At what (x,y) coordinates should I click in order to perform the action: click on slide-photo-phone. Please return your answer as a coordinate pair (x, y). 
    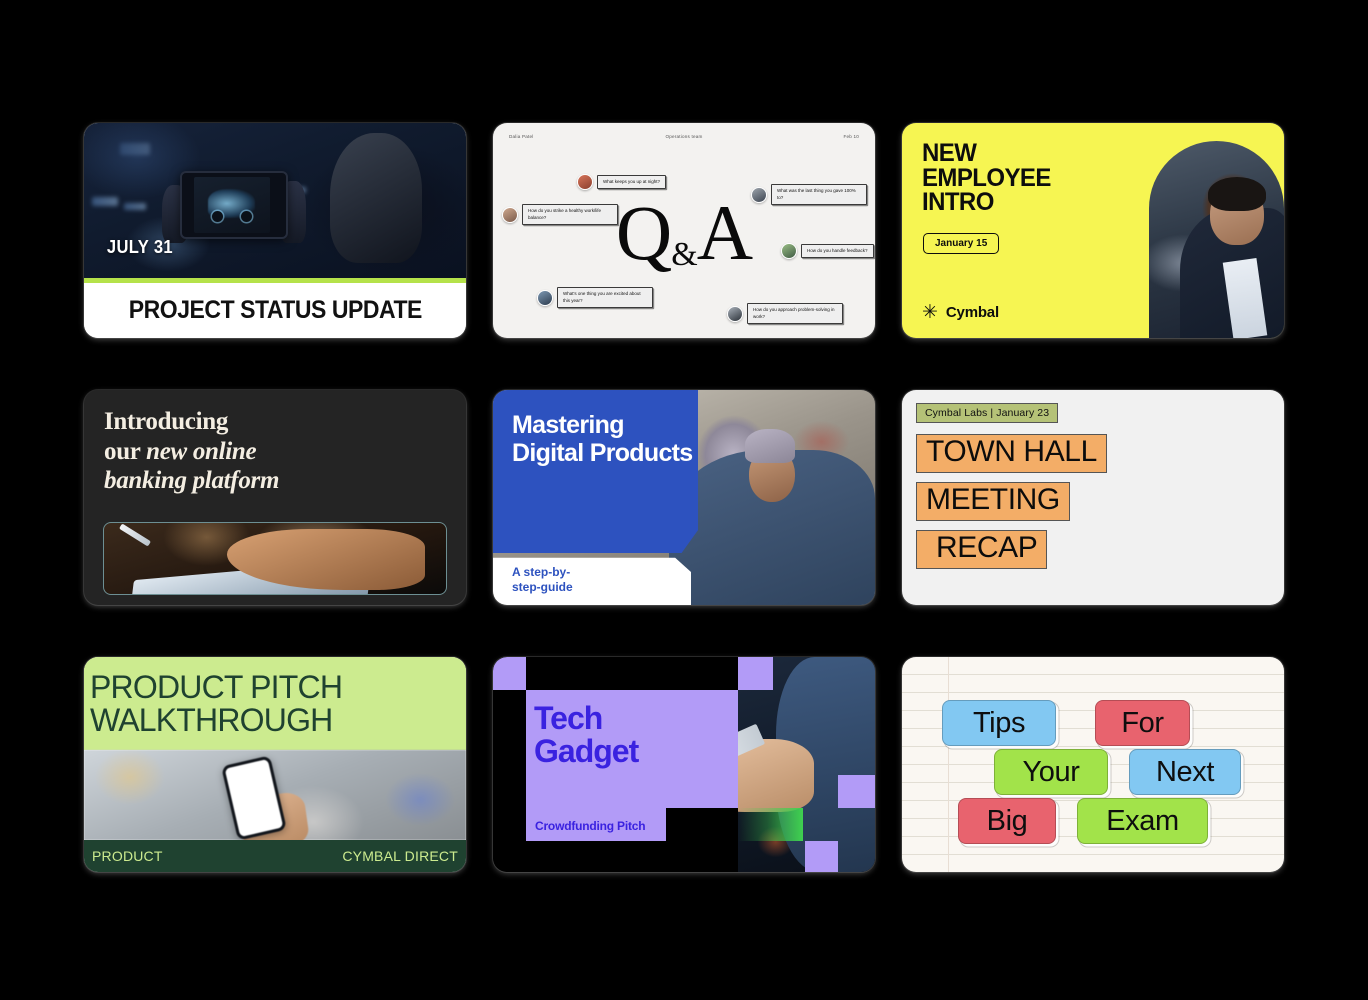
    Looking at the image, I should click on (275, 802).